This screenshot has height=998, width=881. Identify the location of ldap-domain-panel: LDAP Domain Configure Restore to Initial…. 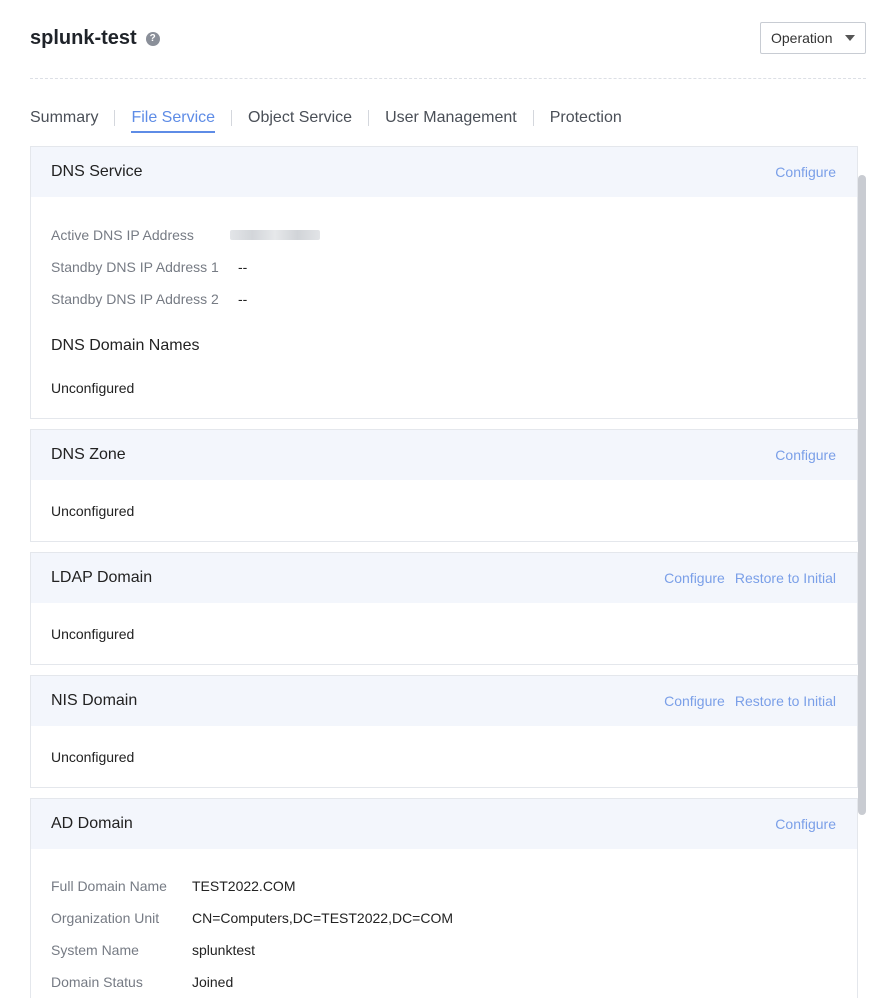
(444, 608).